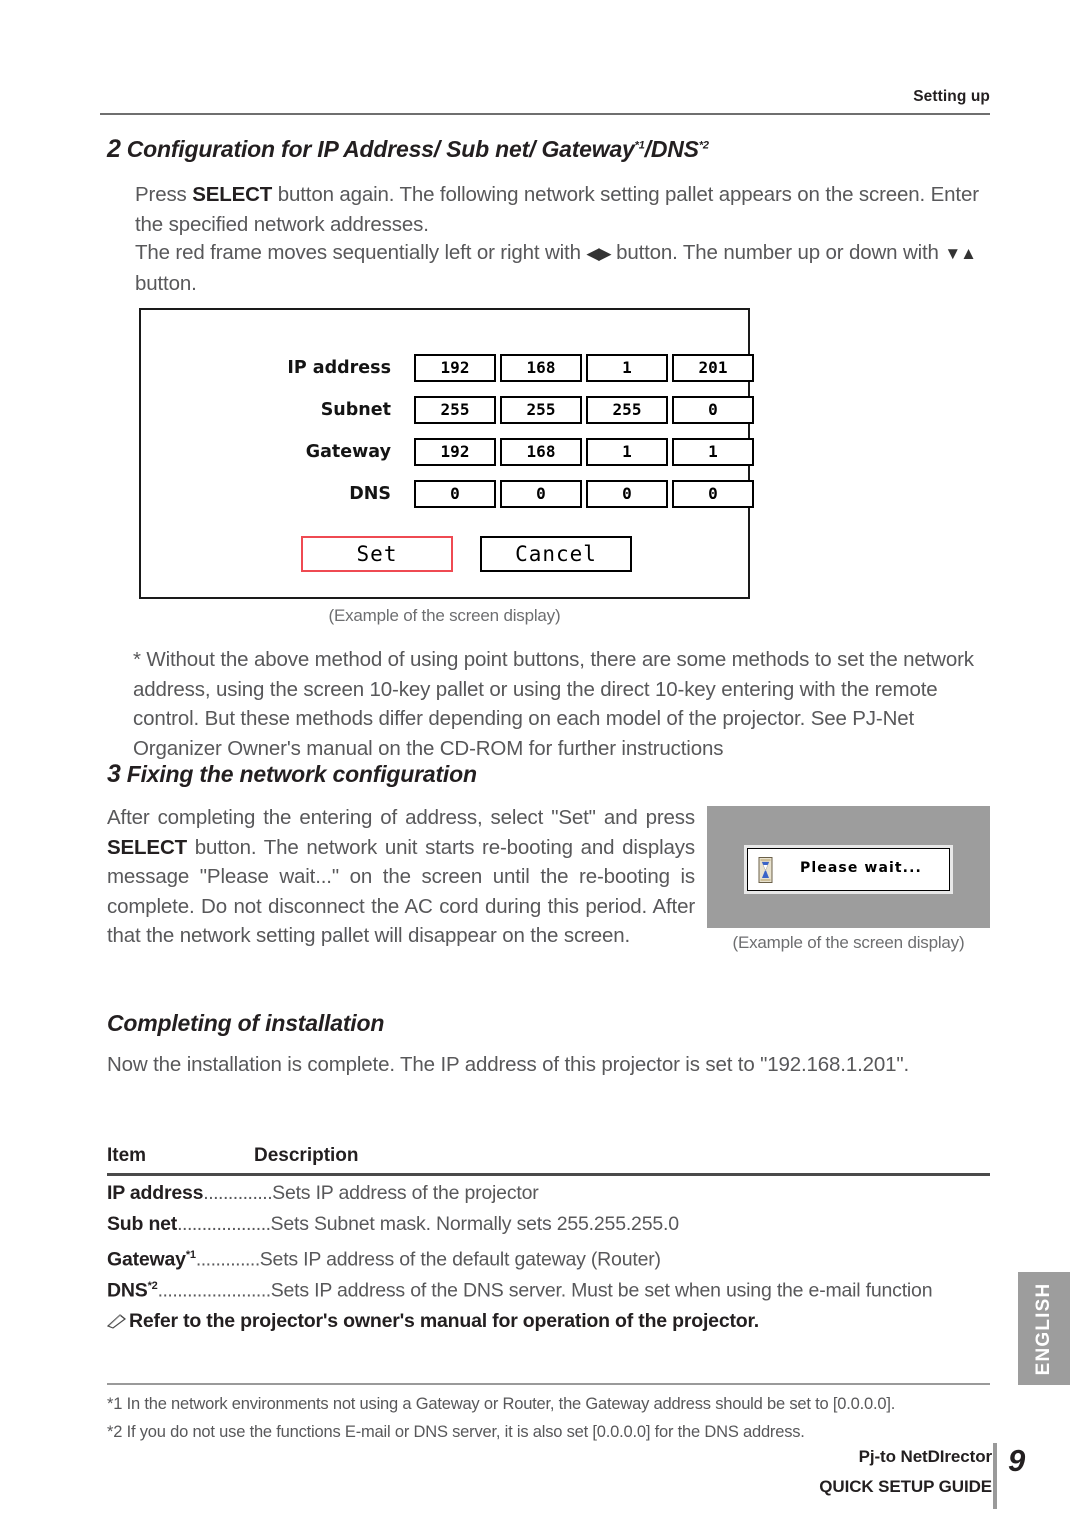  I want to click on footer-brand-divider, so click(995, 1476).